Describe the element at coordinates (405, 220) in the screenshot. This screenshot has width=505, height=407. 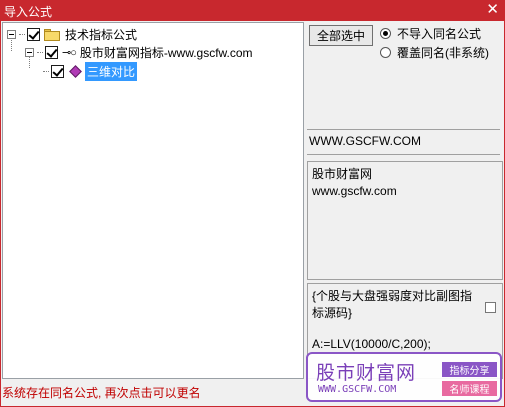
I see `description-box: 股市财富网 www.gscfw.com` at that location.